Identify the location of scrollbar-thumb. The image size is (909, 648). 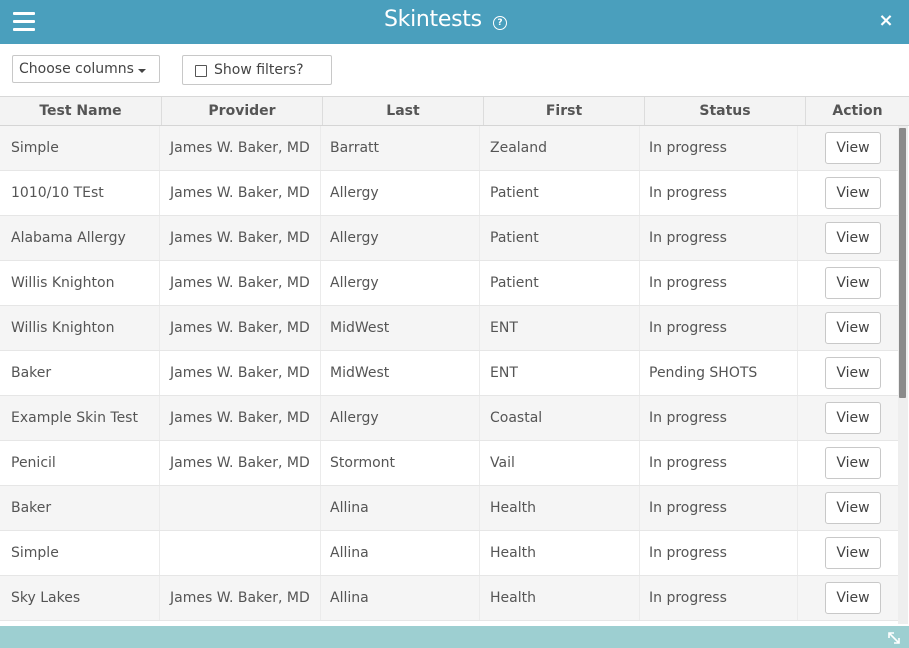
(902, 263).